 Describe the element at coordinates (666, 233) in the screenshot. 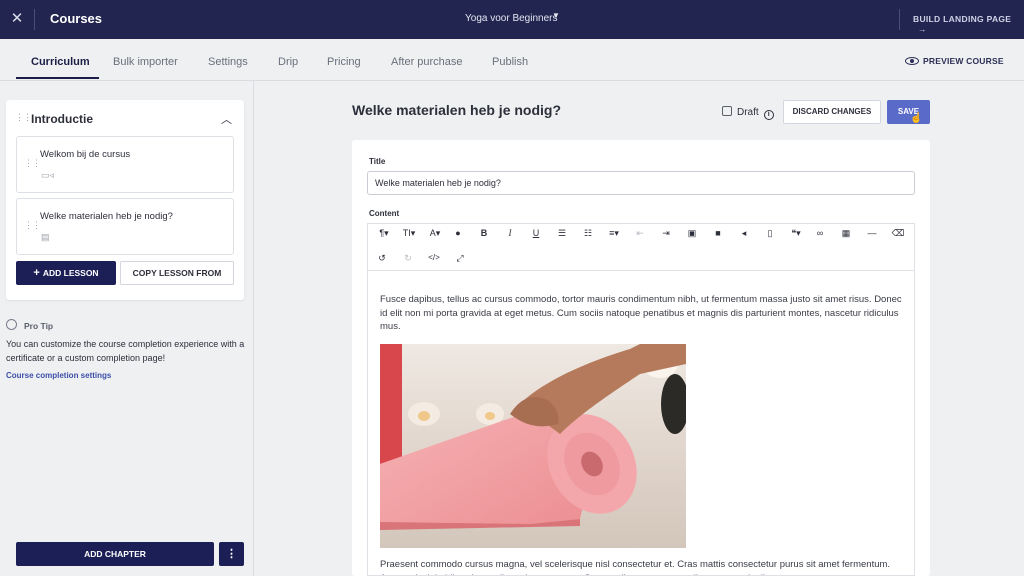

I see `indent-icon: ⇥` at that location.